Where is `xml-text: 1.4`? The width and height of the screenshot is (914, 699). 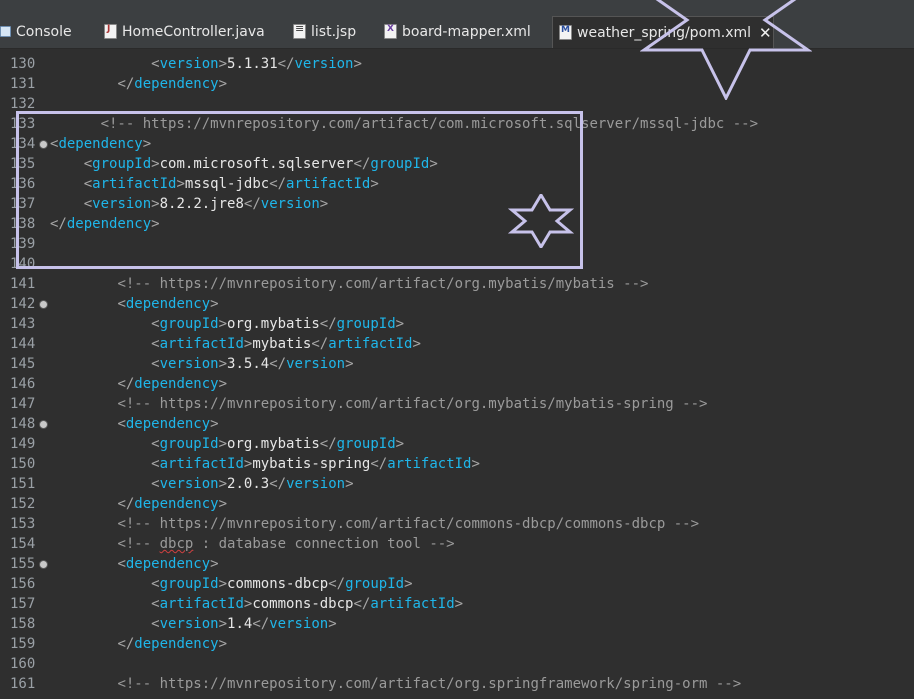 xml-text: 1.4 is located at coordinates (240, 624).